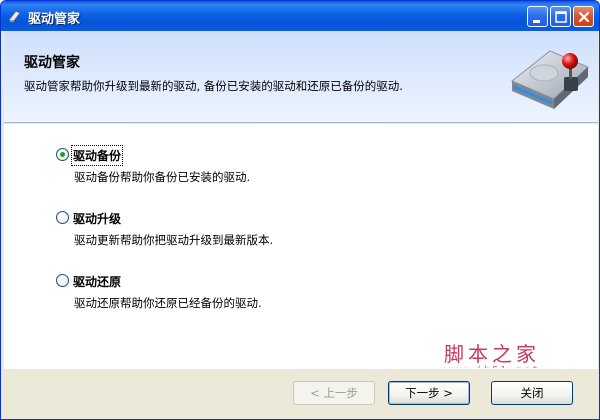  I want to click on window-title: 驱动管家, so click(54, 19).